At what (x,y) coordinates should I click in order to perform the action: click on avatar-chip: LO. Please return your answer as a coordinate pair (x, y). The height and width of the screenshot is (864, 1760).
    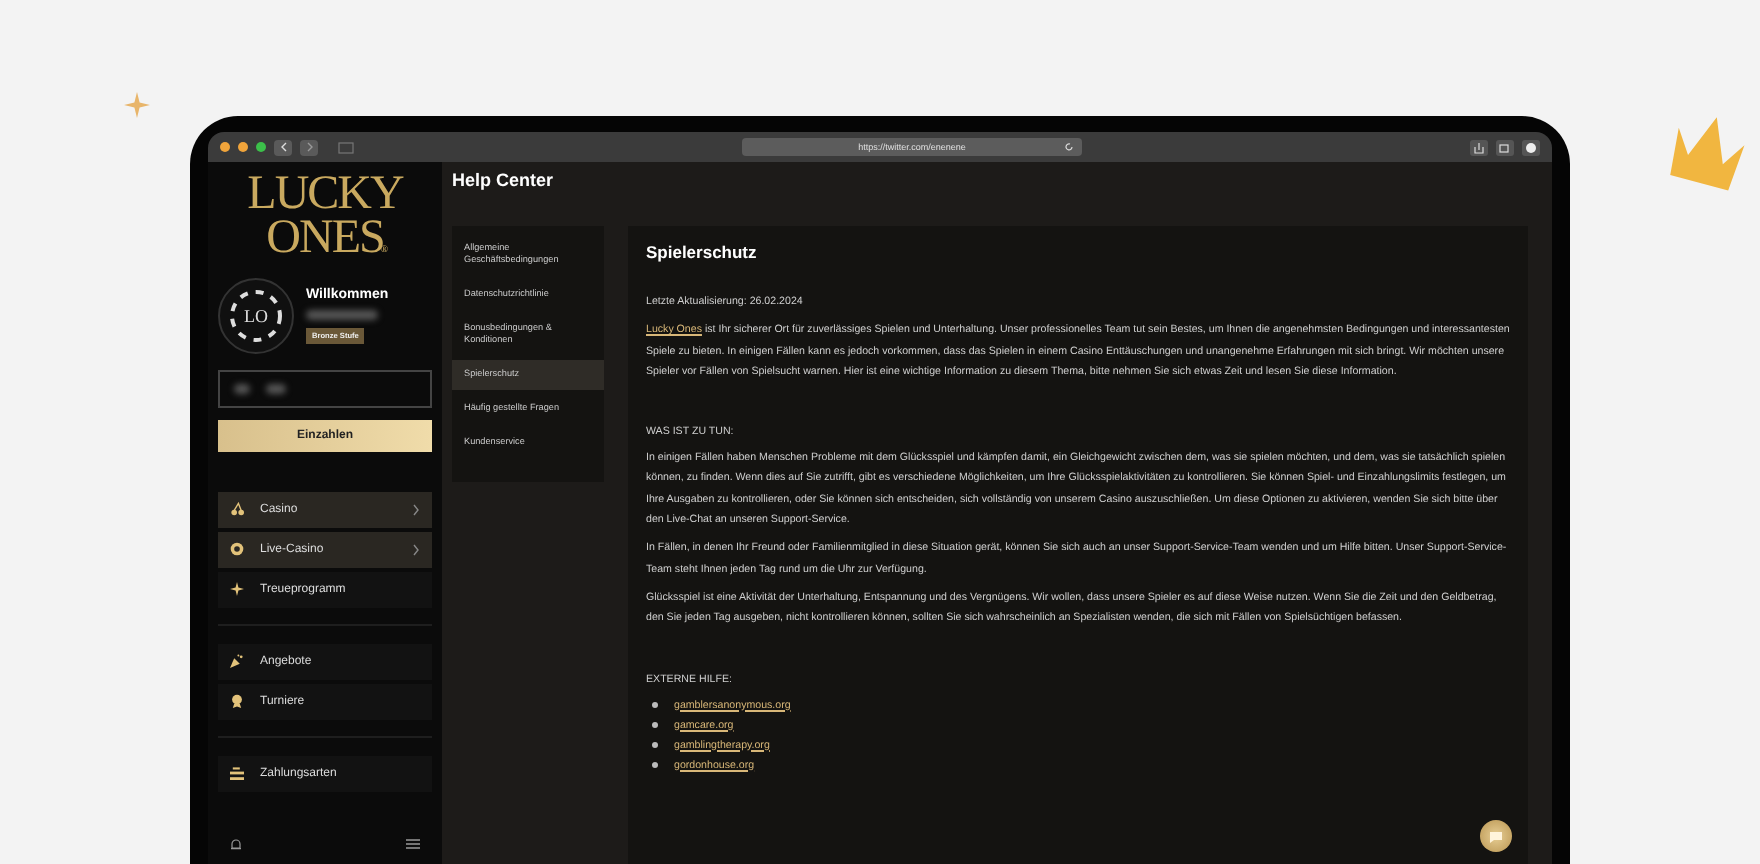
    Looking at the image, I should click on (256, 315).